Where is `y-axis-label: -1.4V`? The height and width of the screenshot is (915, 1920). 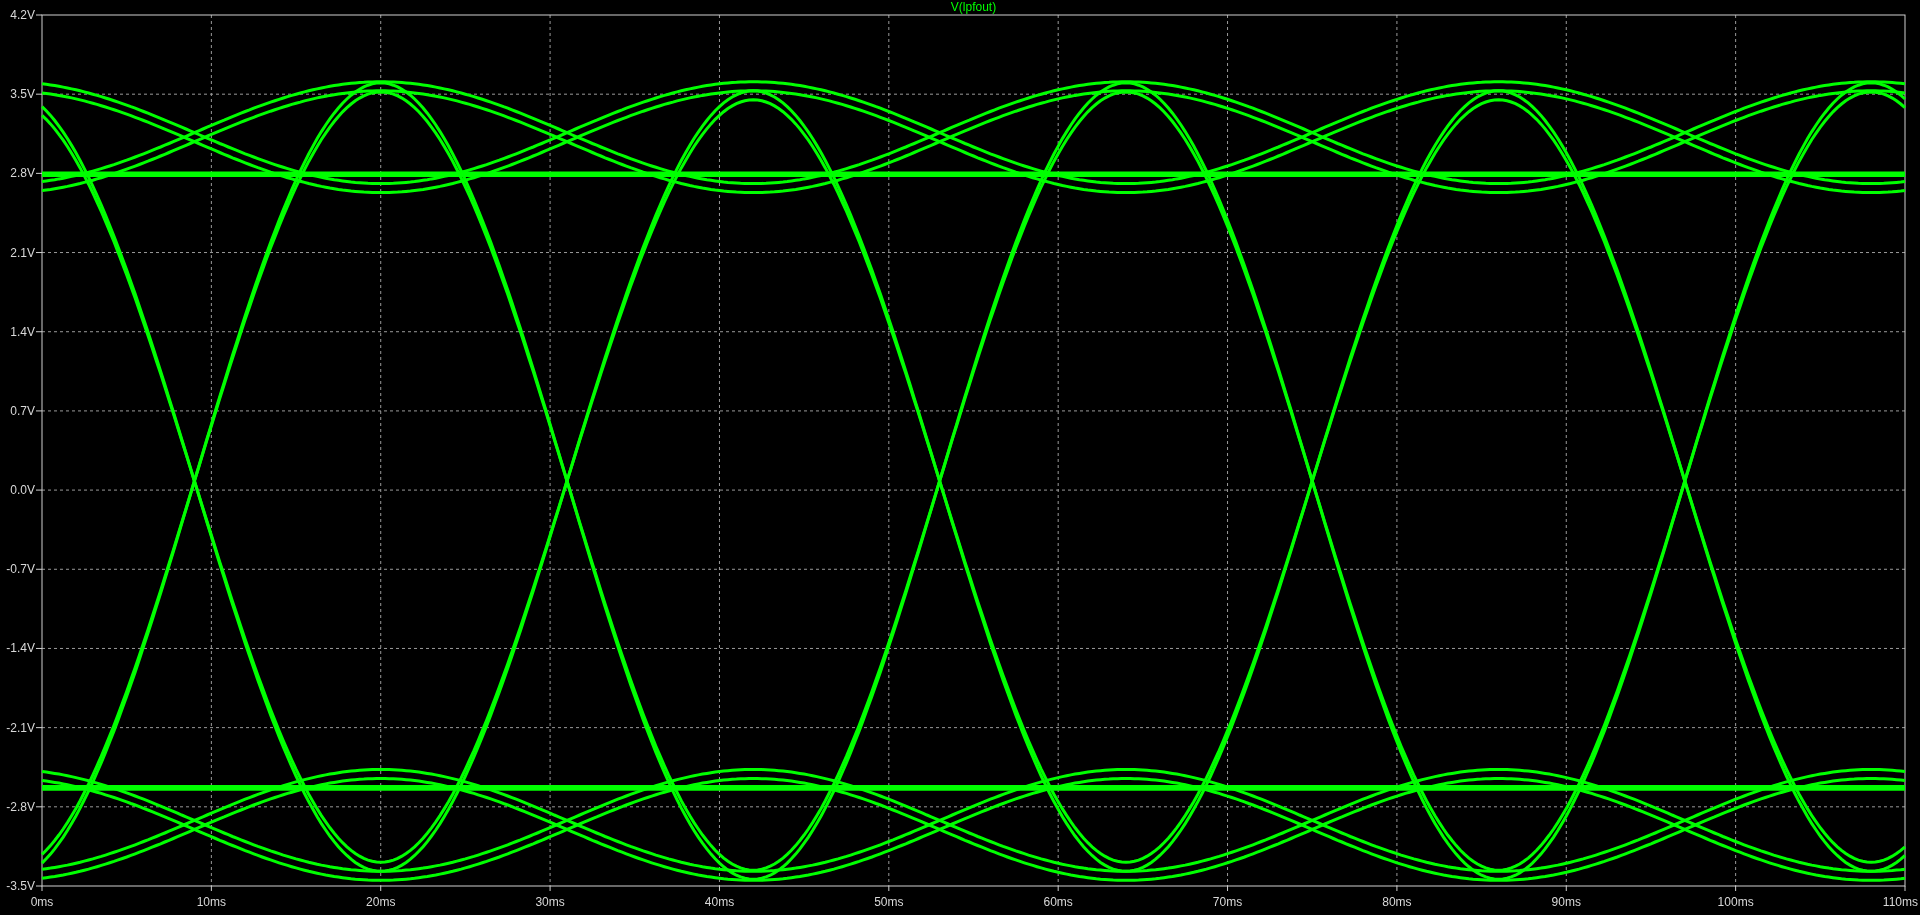
y-axis-label: -1.4V is located at coordinates (20, 648).